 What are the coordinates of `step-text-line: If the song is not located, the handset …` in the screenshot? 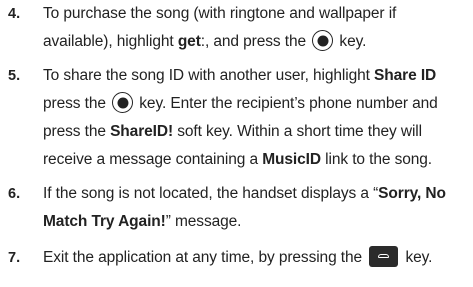 It's located at (244, 194).